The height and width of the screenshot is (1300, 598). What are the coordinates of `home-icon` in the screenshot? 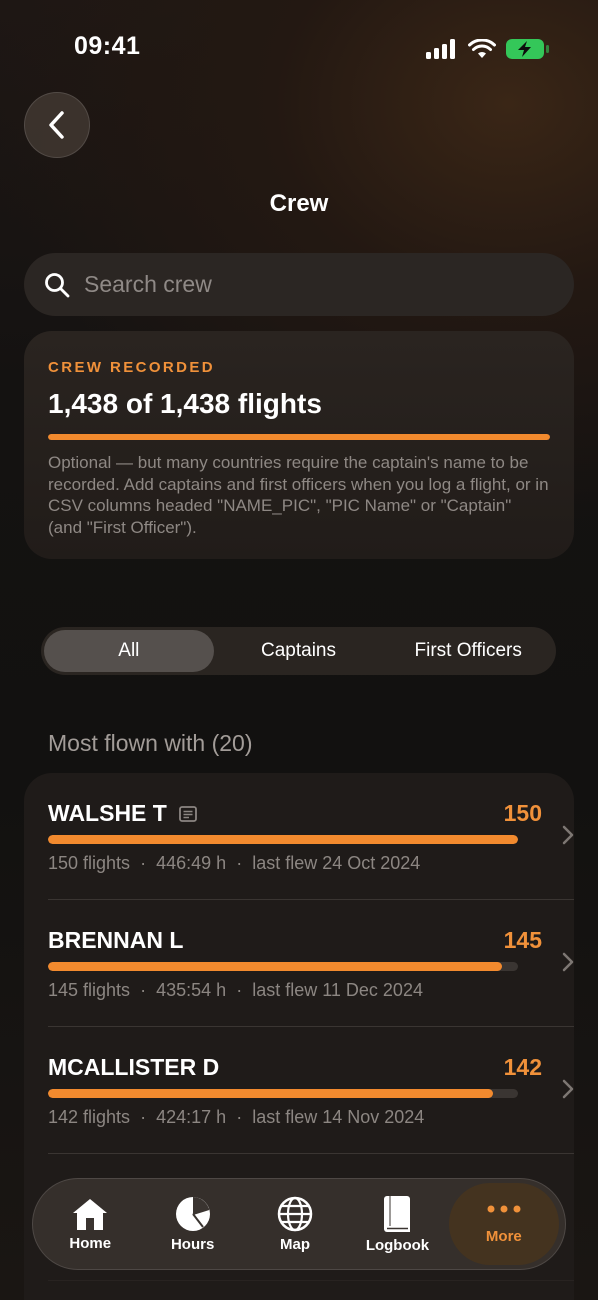 It's located at (90, 1214).